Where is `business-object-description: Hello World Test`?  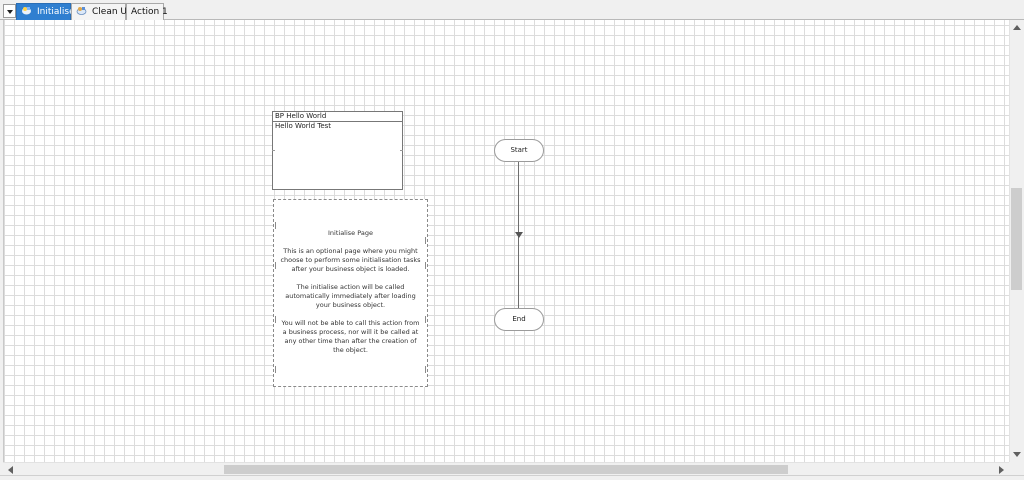 business-object-description: Hello World Test is located at coordinates (303, 126).